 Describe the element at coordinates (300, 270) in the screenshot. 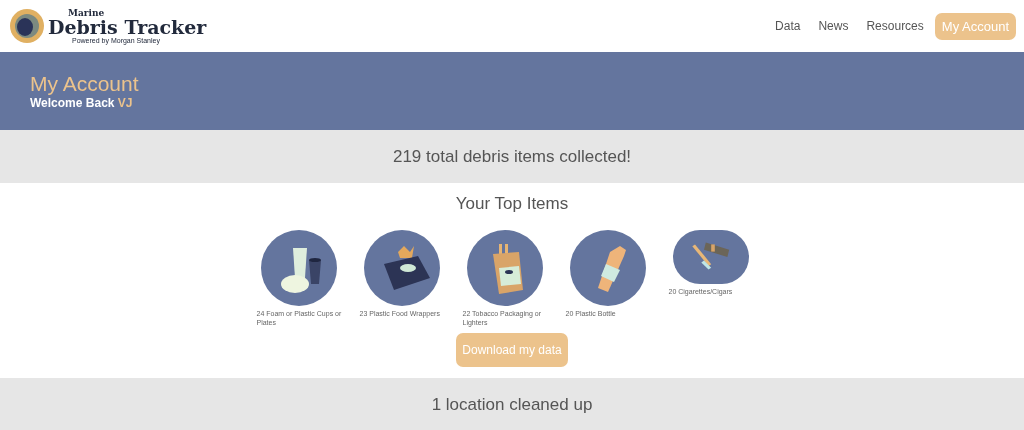

I see `cups-and-plate-drawing` at that location.